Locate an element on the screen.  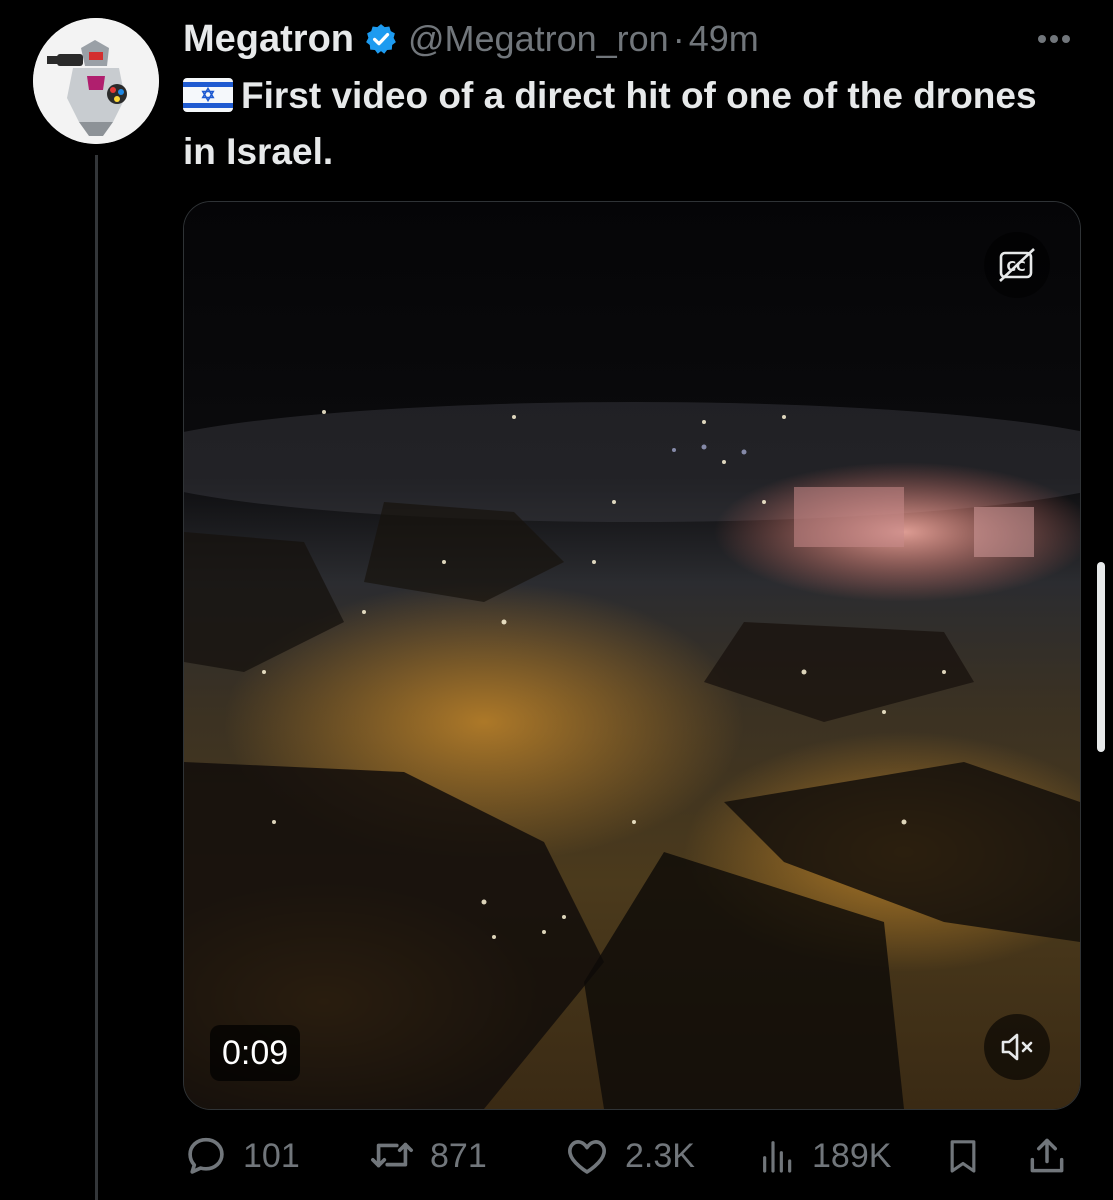
israel-flag-icon is located at coordinates (208, 92).